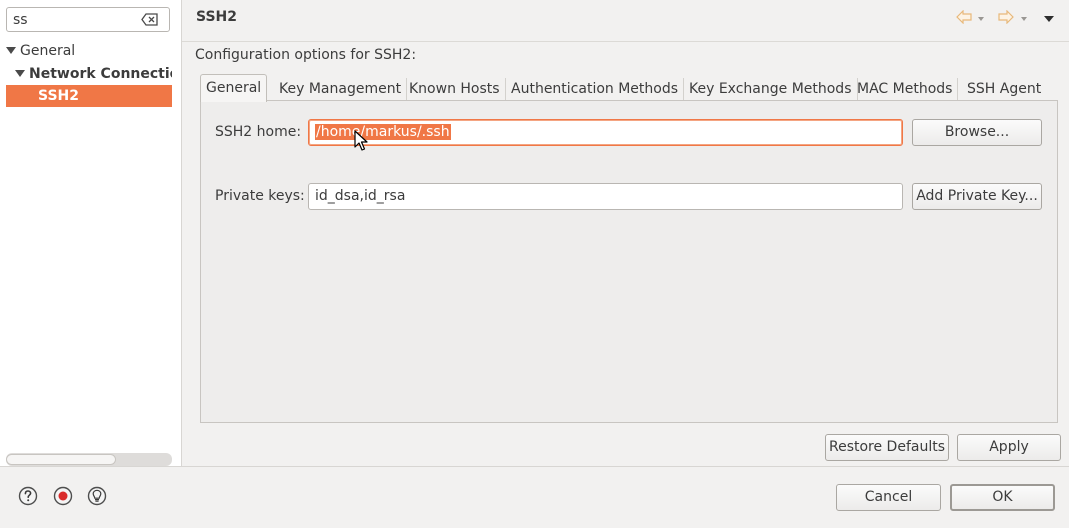 The image size is (1069, 528). Describe the element at coordinates (605, 132) in the screenshot. I see `ssh2-home-field: /home/markus/.ssh` at that location.